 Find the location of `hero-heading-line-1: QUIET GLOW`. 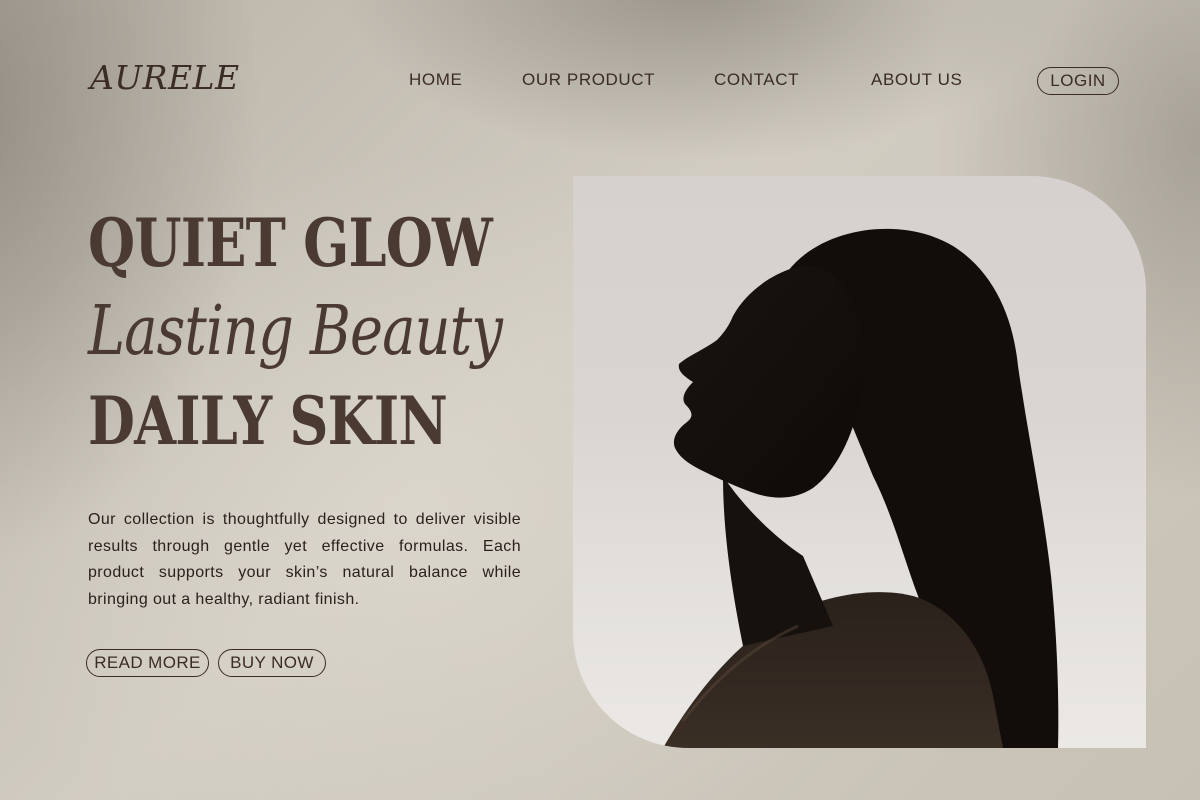

hero-heading-line-1: QUIET GLOW is located at coordinates (290, 243).